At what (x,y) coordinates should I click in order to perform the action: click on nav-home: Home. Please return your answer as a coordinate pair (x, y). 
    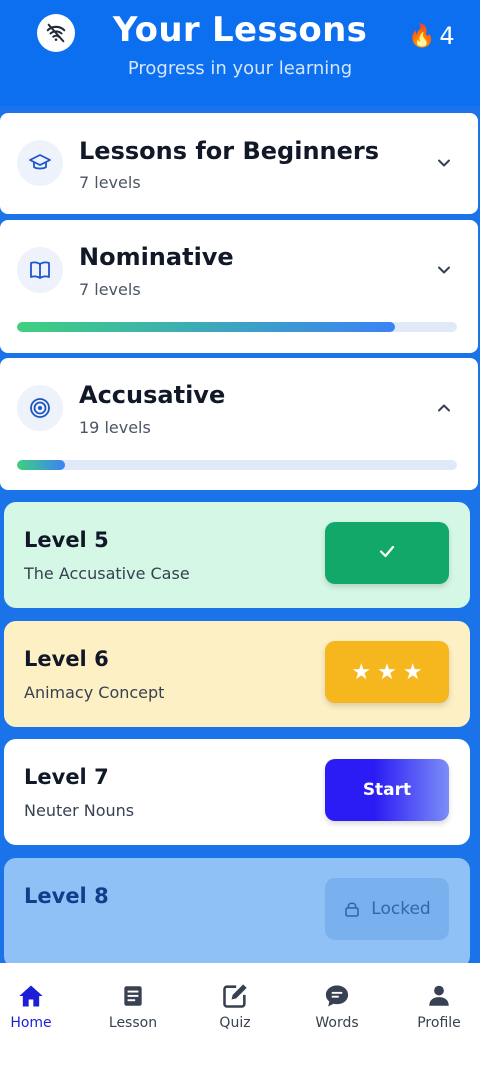
    Looking at the image, I should click on (38, 1006).